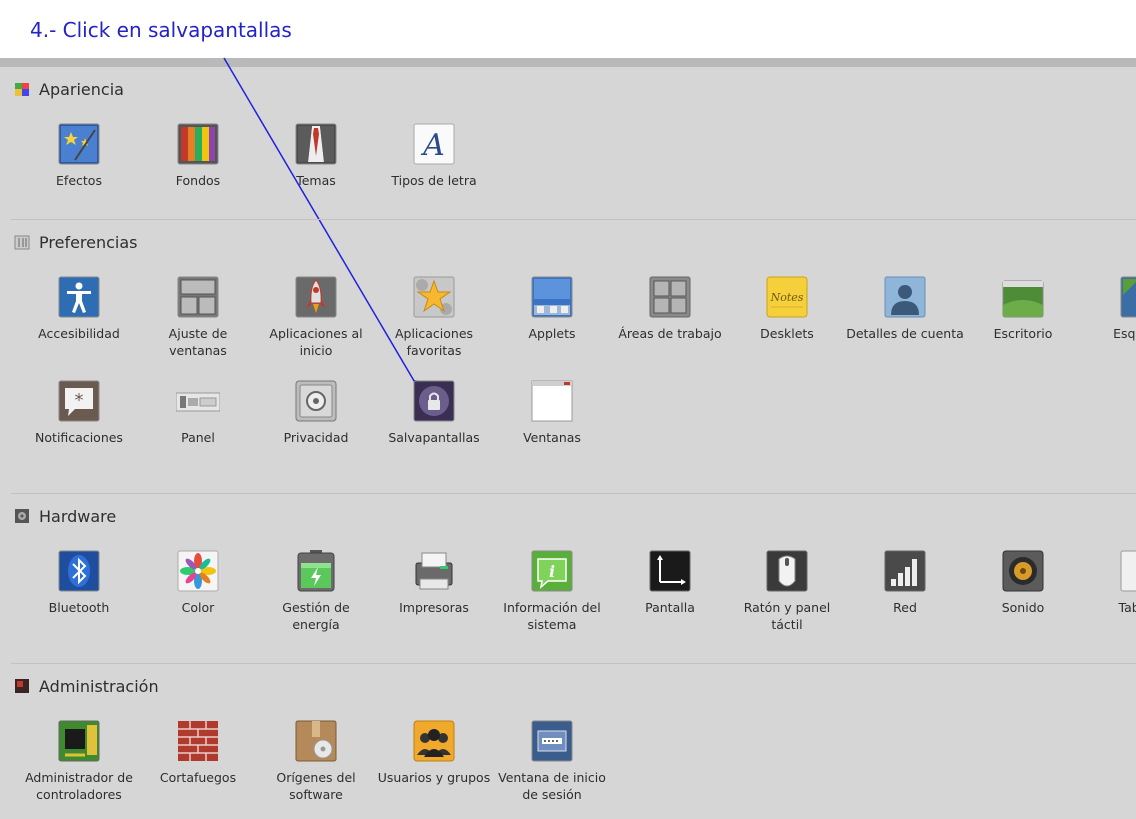 Image resolution: width=1136 pixels, height=819 pixels. I want to click on svg-text: Notes, so click(787, 297).